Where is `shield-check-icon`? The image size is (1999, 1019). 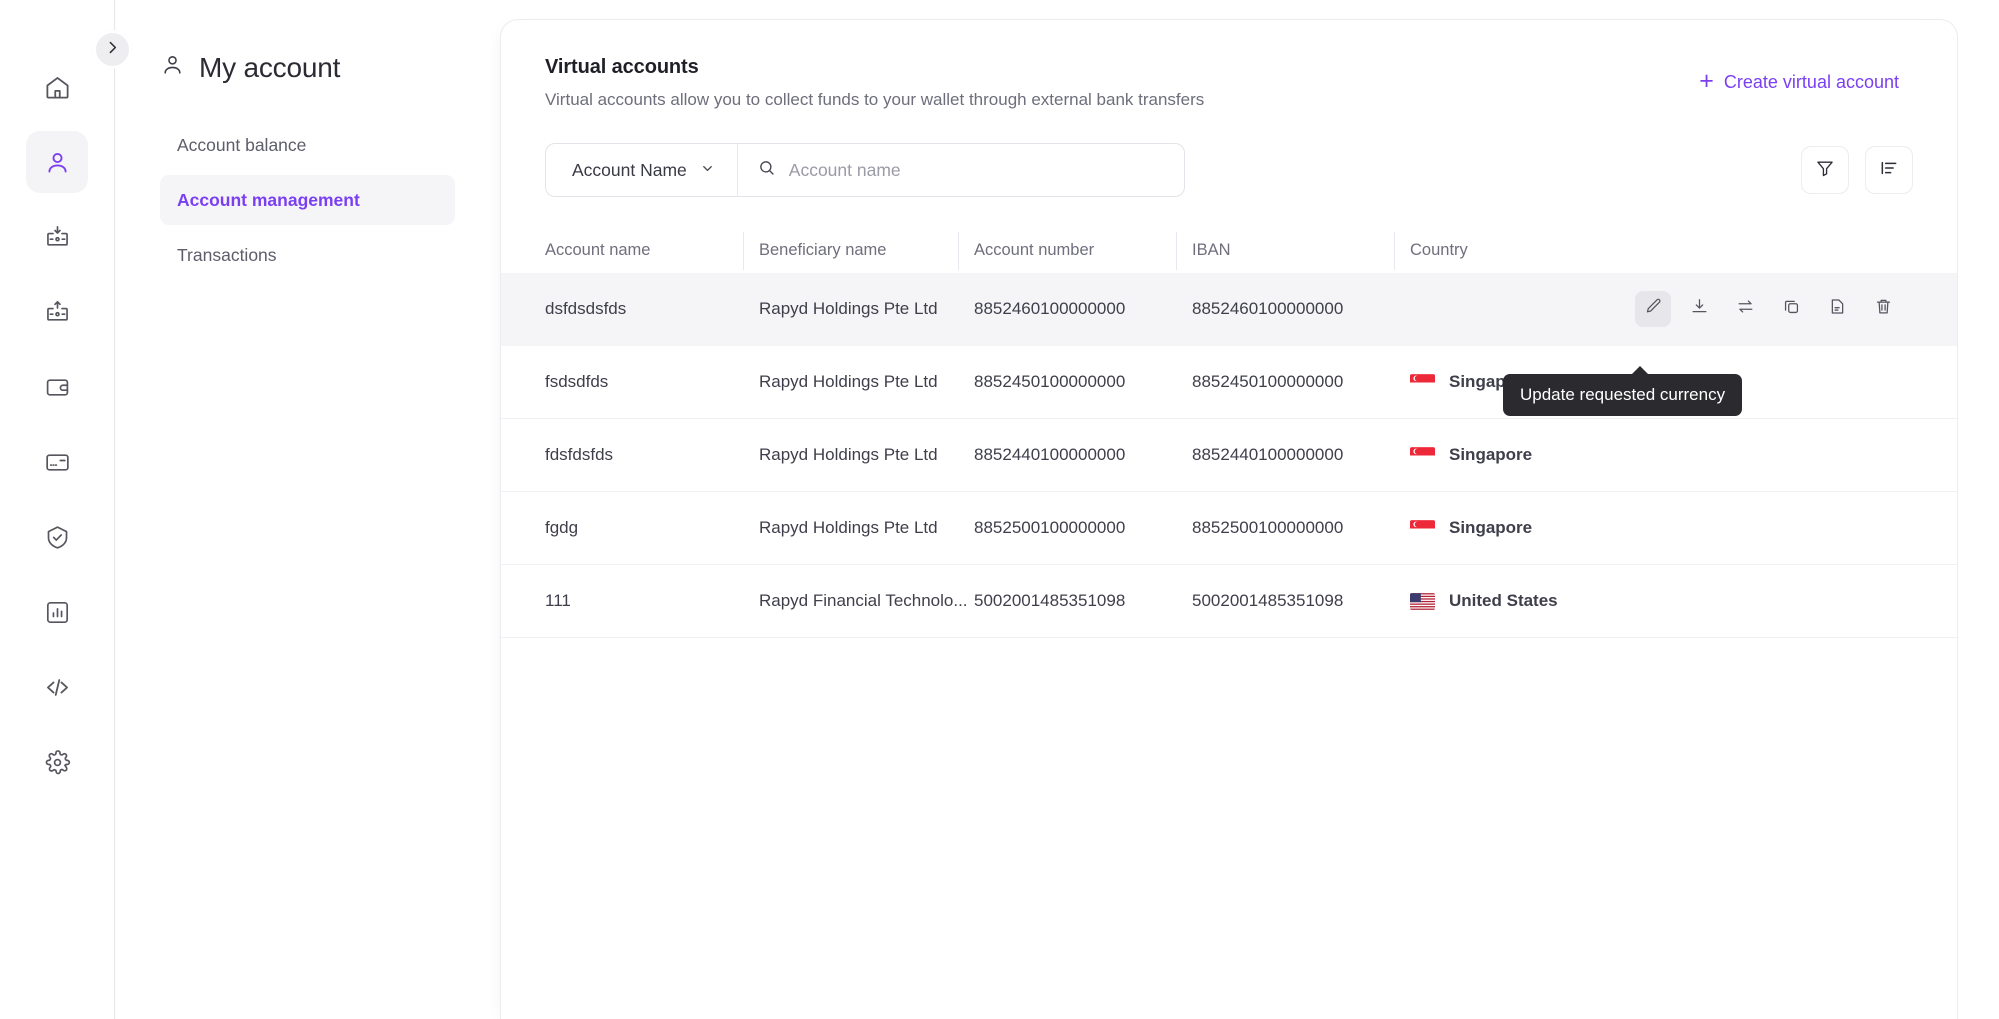
shield-check-icon is located at coordinates (57, 537).